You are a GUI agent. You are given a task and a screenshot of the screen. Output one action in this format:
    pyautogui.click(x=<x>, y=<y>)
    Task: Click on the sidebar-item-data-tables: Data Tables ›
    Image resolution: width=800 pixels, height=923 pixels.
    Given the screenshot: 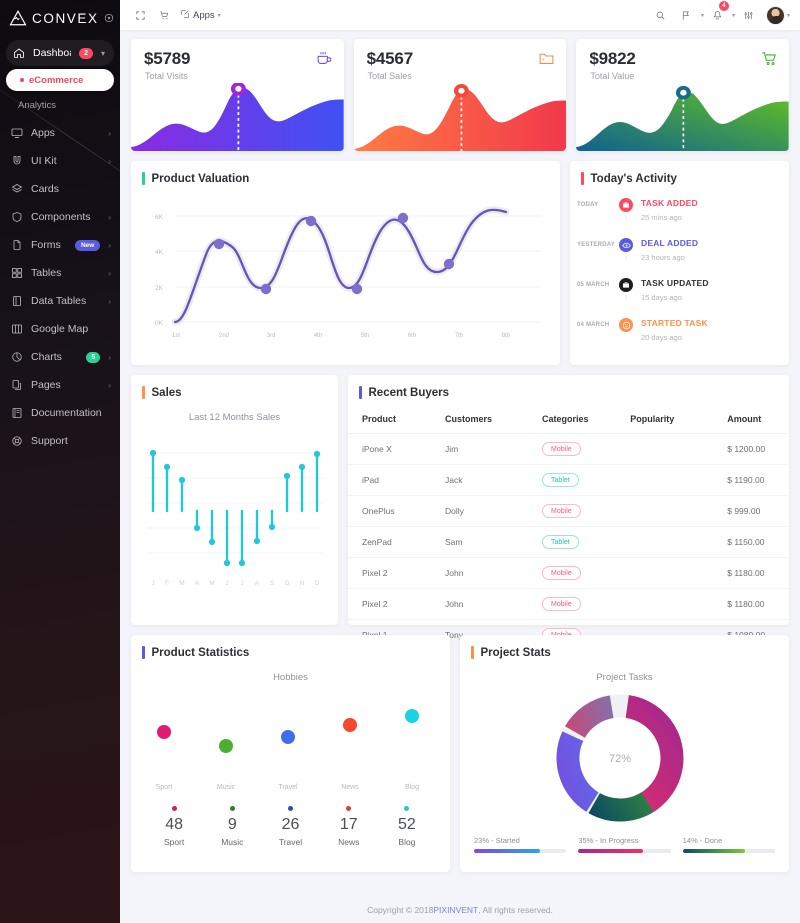 What is the action you would take?
    pyautogui.click(x=60, y=301)
    